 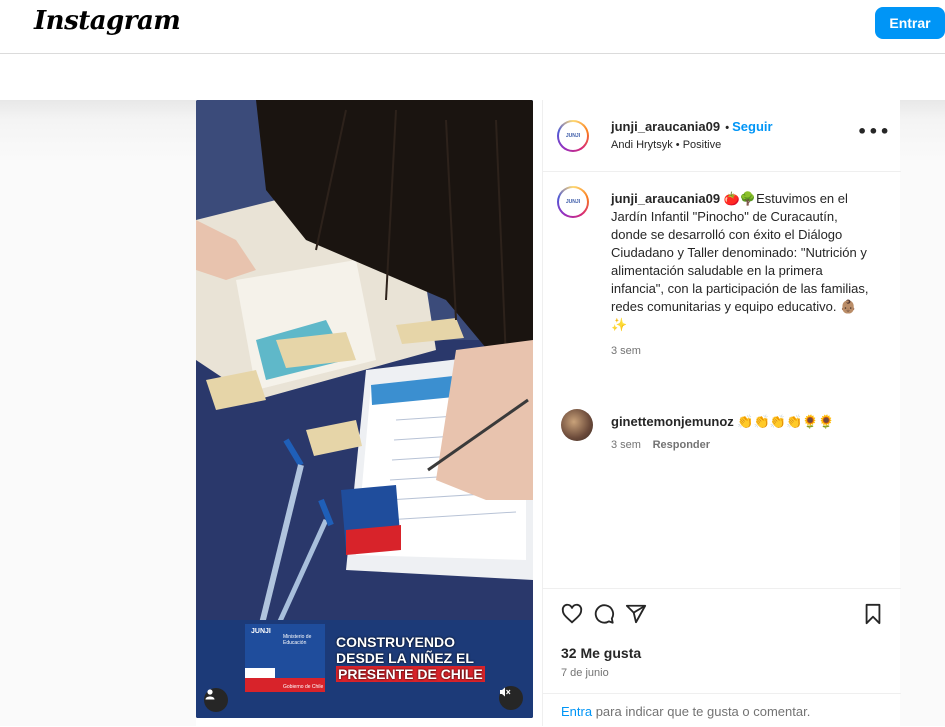 What do you see at coordinates (746, 444) in the screenshot?
I see `comment-meta: 3 sem Responder` at bounding box center [746, 444].